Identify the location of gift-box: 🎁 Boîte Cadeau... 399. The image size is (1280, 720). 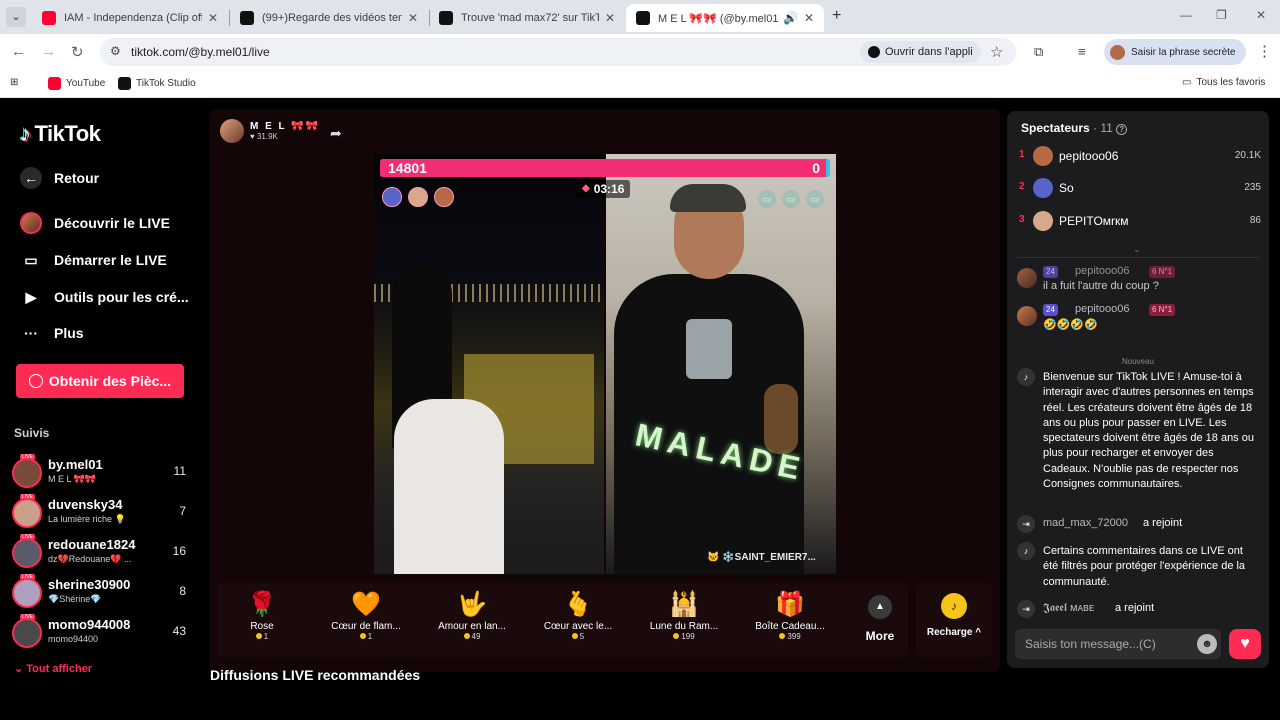
(790, 619).